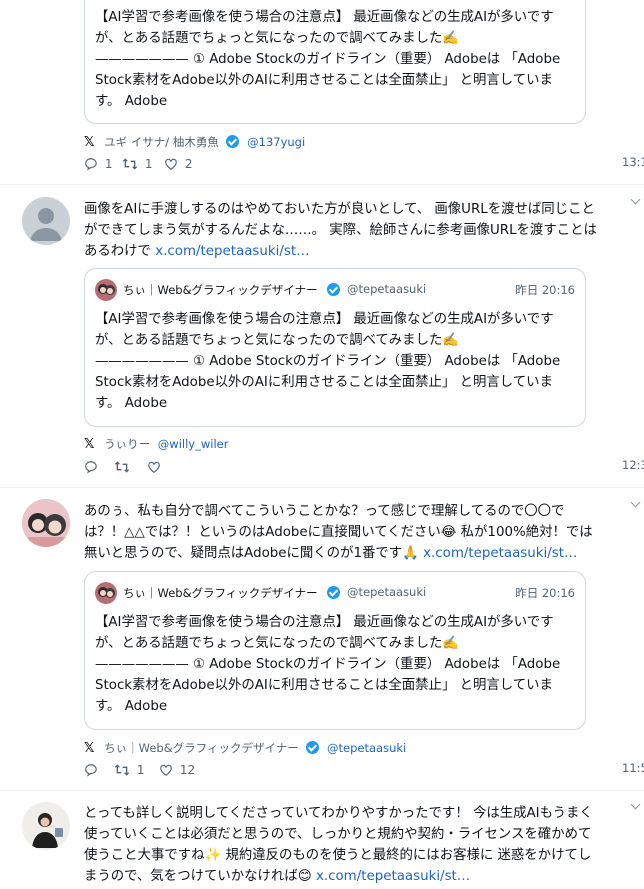 The height and width of the screenshot is (889, 644). What do you see at coordinates (161, 142) in the screenshot?
I see `source-name: ユギ イサナ/ 柚木勇魚` at bounding box center [161, 142].